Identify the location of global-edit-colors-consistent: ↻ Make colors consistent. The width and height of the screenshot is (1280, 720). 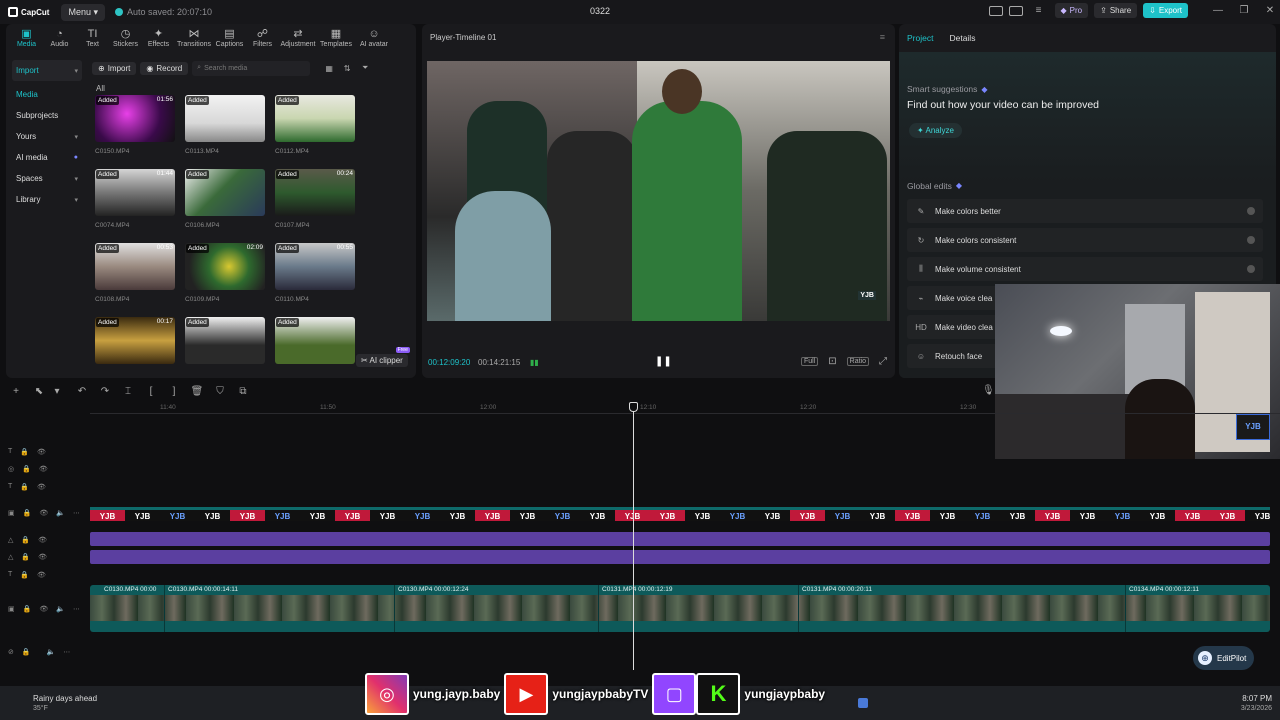
(1085, 240).